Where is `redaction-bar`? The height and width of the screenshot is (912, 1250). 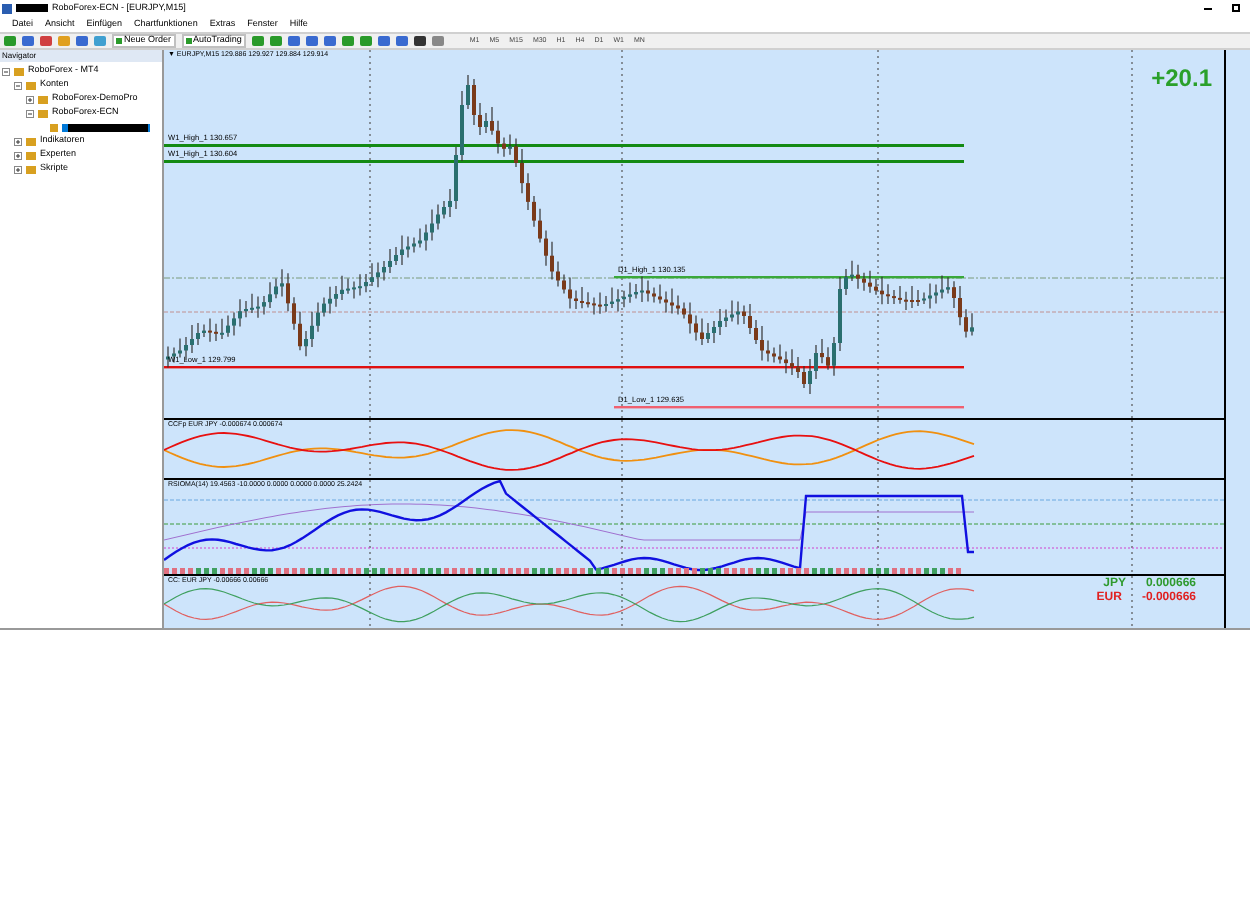
redaction-bar is located at coordinates (32, 8).